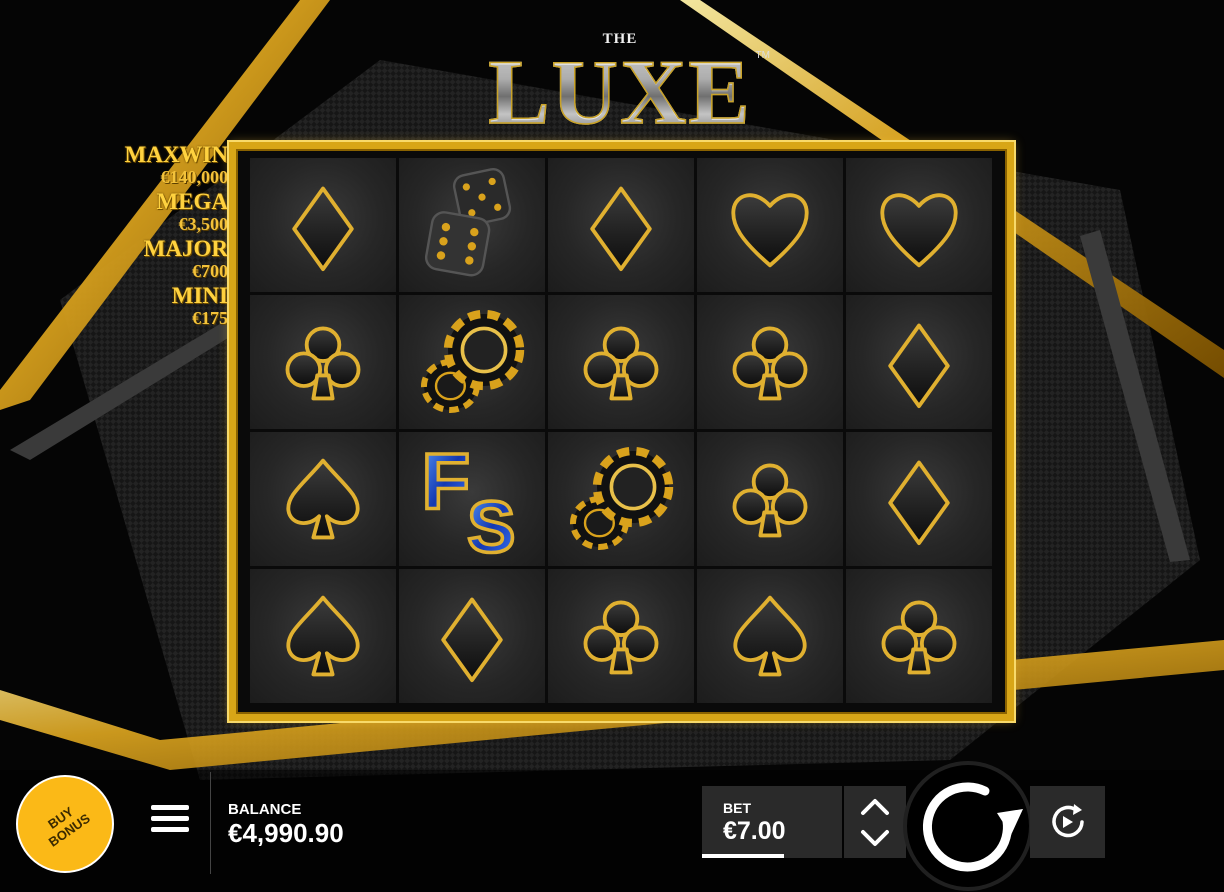 The image size is (1224, 892). Describe the element at coordinates (210, 823) in the screenshot. I see `divider` at that location.